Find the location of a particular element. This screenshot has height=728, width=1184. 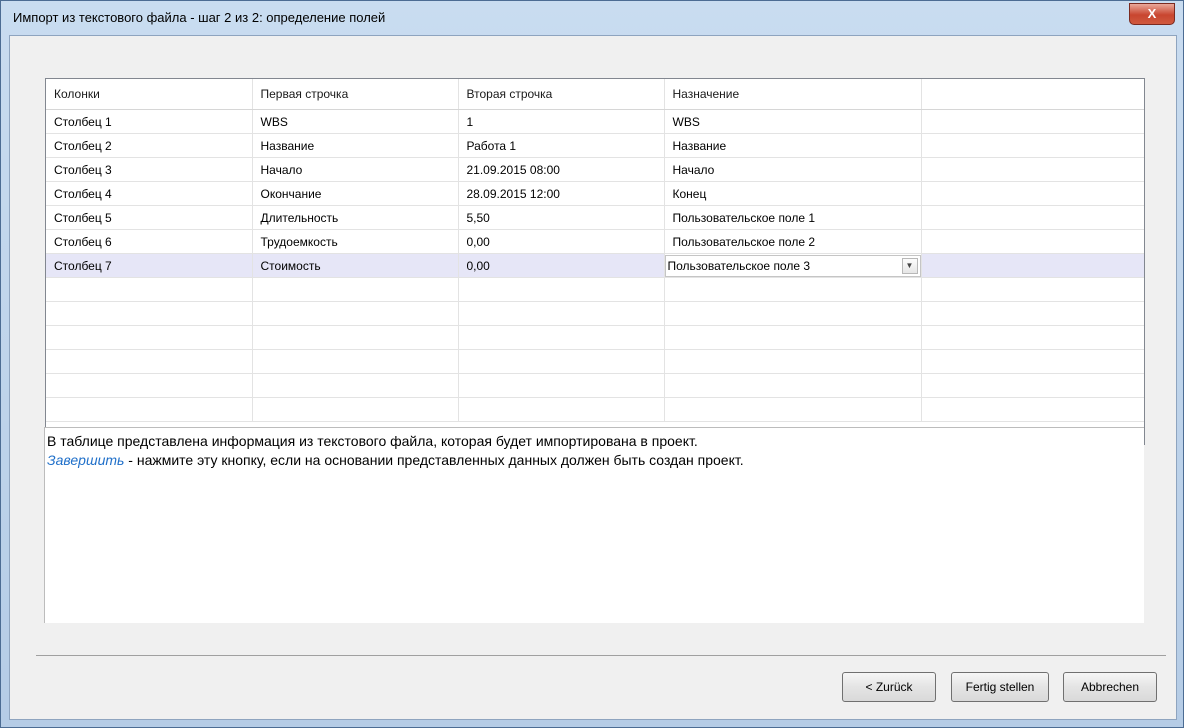

finish-button-label: Fertig stellen is located at coordinates (1000, 687).